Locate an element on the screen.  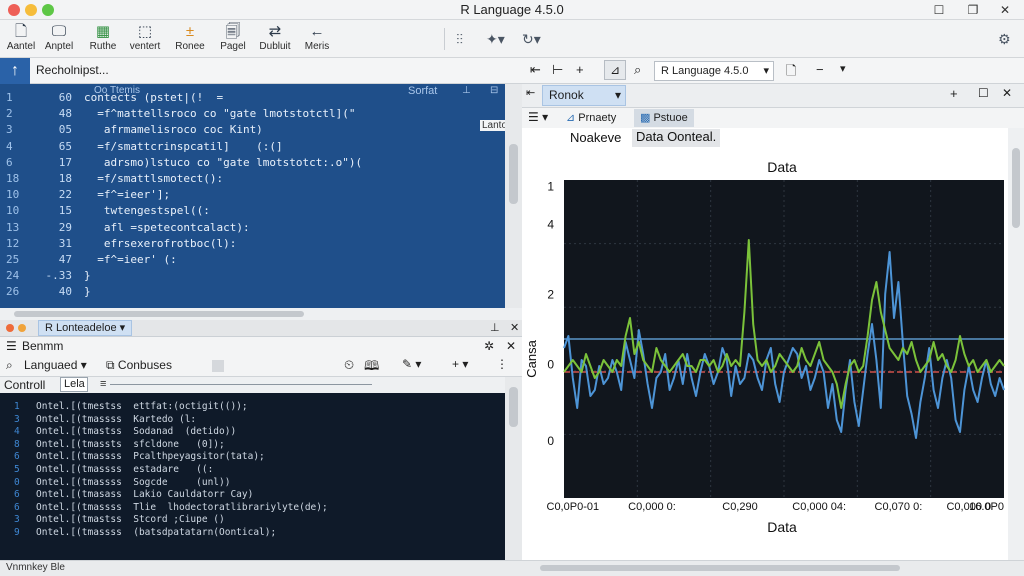
console-line-text: Ontel.[(tmassss Pcalthpeyagsitor(tata); is located at coordinates (150, 457).